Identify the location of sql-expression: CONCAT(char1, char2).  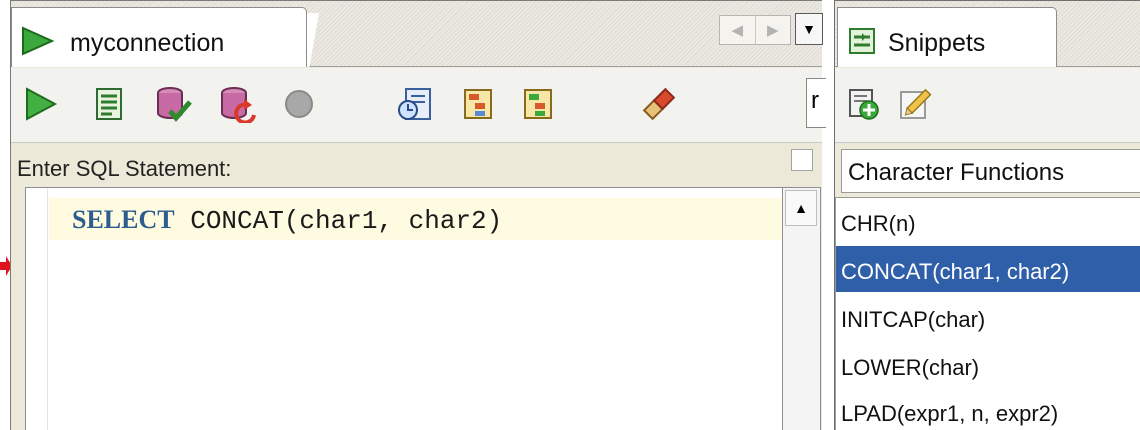
(338, 221).